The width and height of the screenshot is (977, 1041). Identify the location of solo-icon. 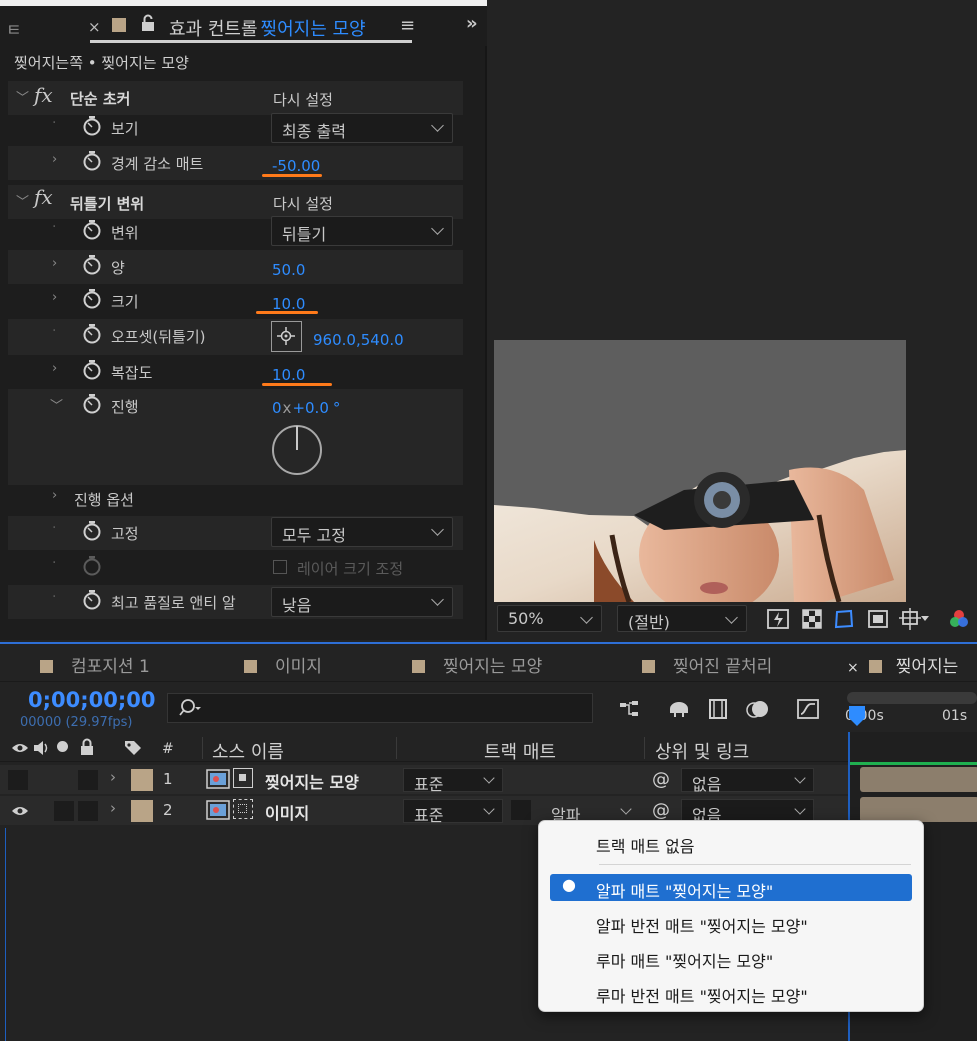
(62, 746).